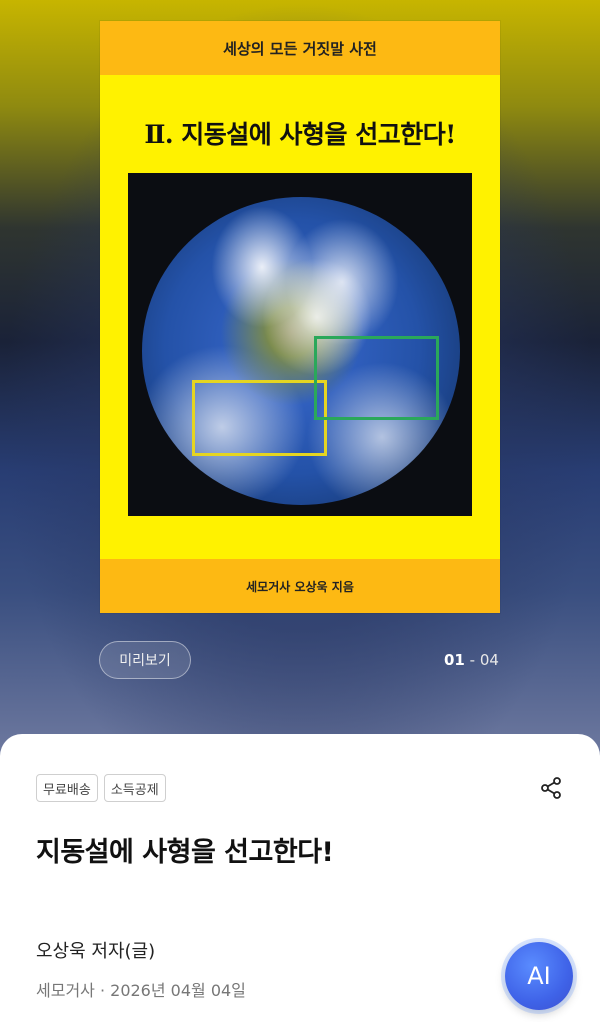 This screenshot has width=600, height=1022. I want to click on share-icon, so click(551, 788).